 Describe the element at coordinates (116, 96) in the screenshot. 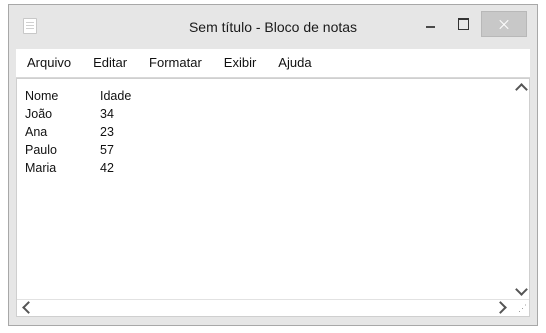

I see `header-age: Idade` at that location.